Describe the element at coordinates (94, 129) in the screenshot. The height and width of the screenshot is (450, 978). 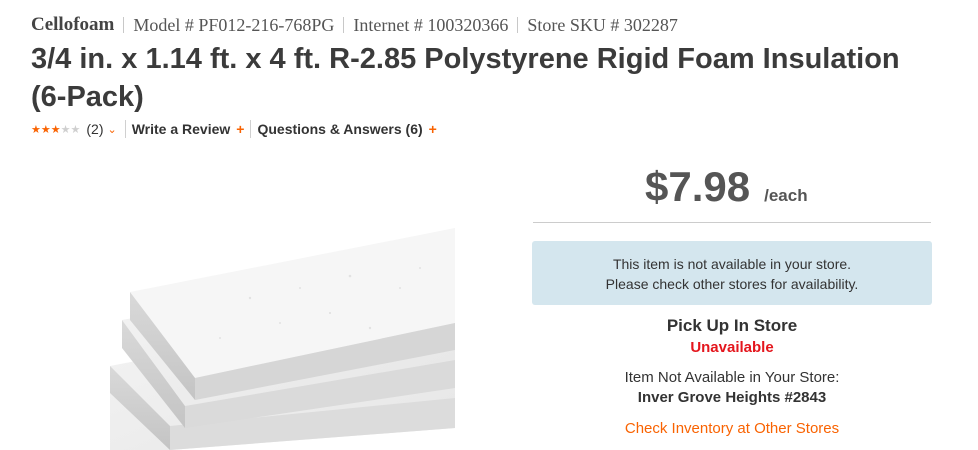
I see `review-count: (2)` at that location.